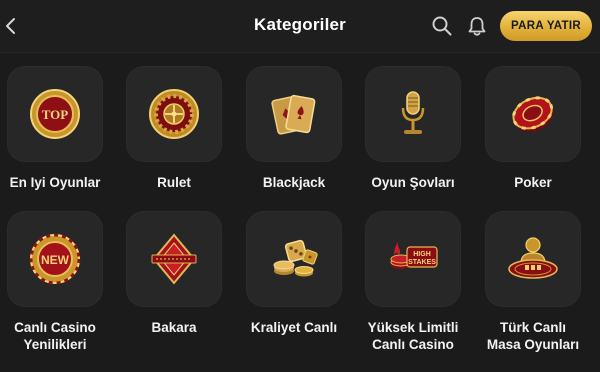 This screenshot has height=372, width=600. What do you see at coordinates (294, 327) in the screenshot?
I see `category-label: Kraliyet Canlı` at bounding box center [294, 327].